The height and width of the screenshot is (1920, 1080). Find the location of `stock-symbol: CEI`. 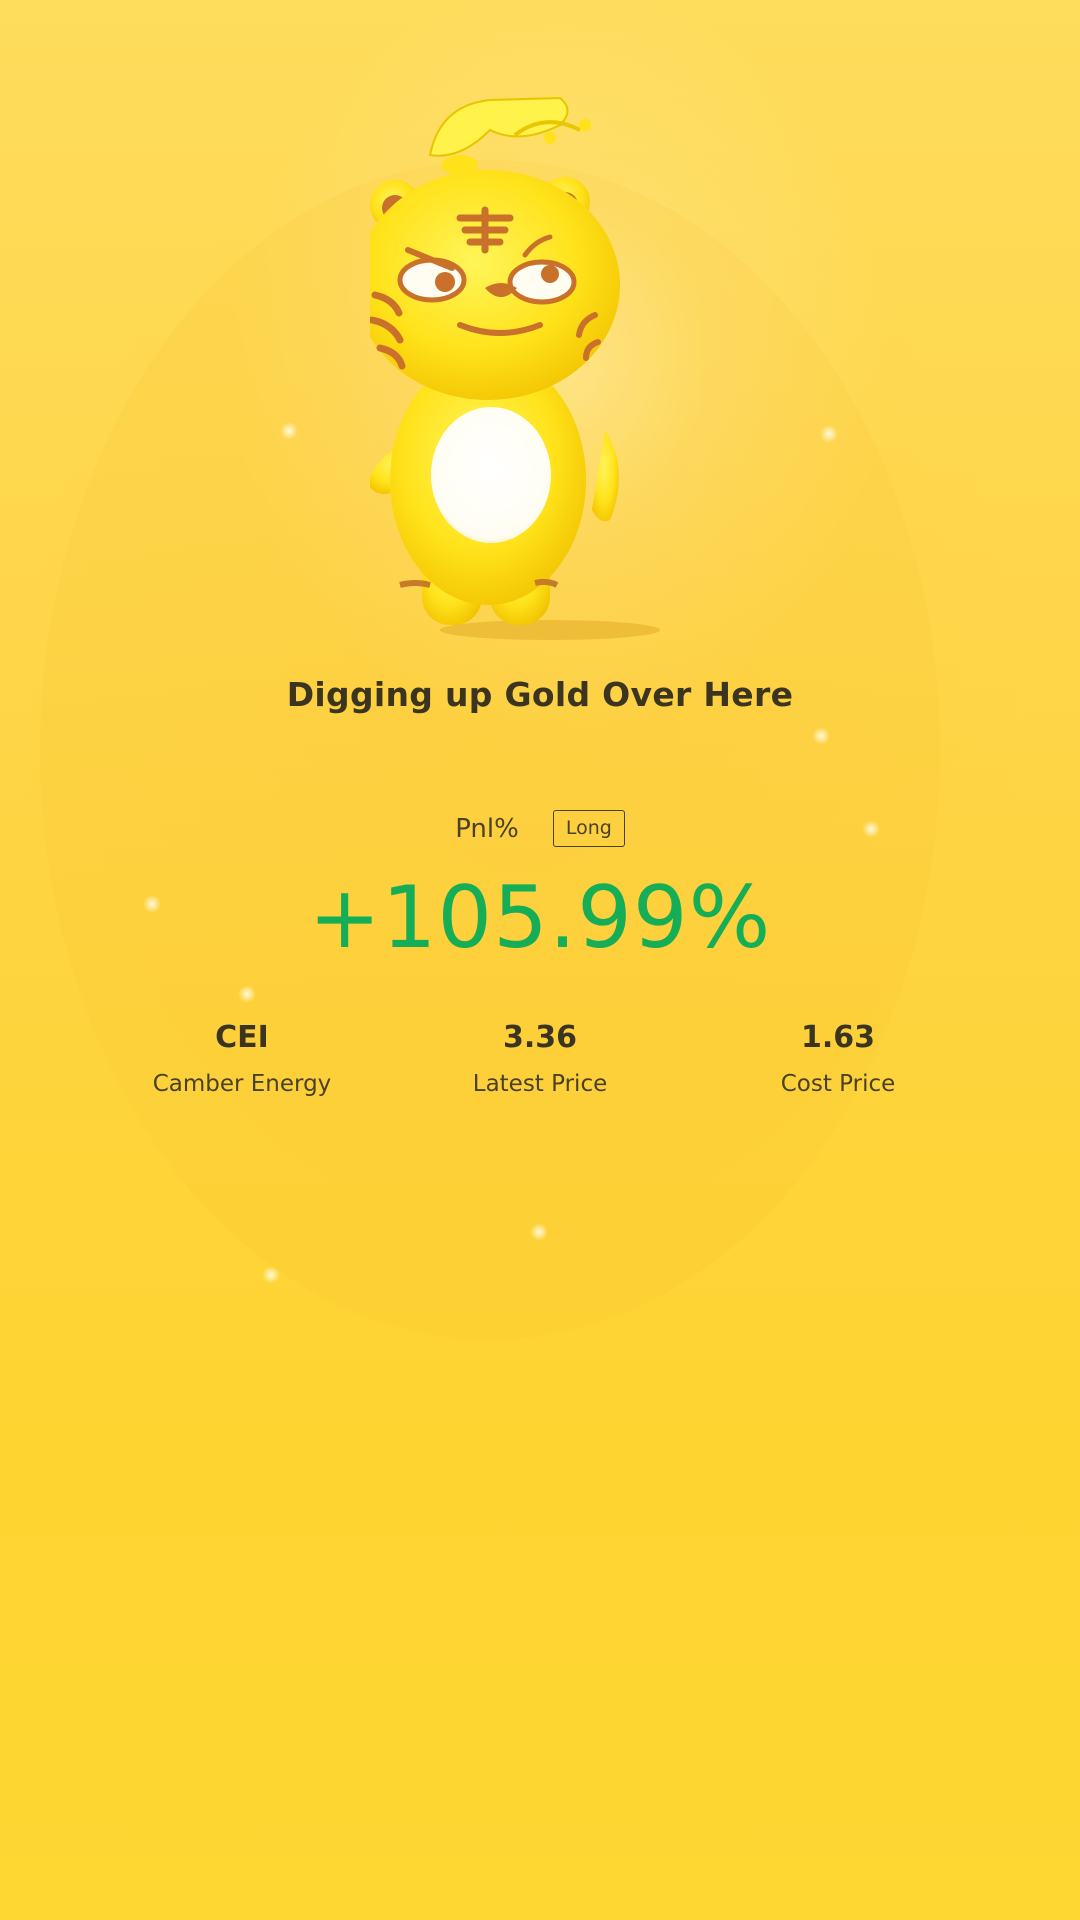

stock-symbol: CEI is located at coordinates (242, 1037).